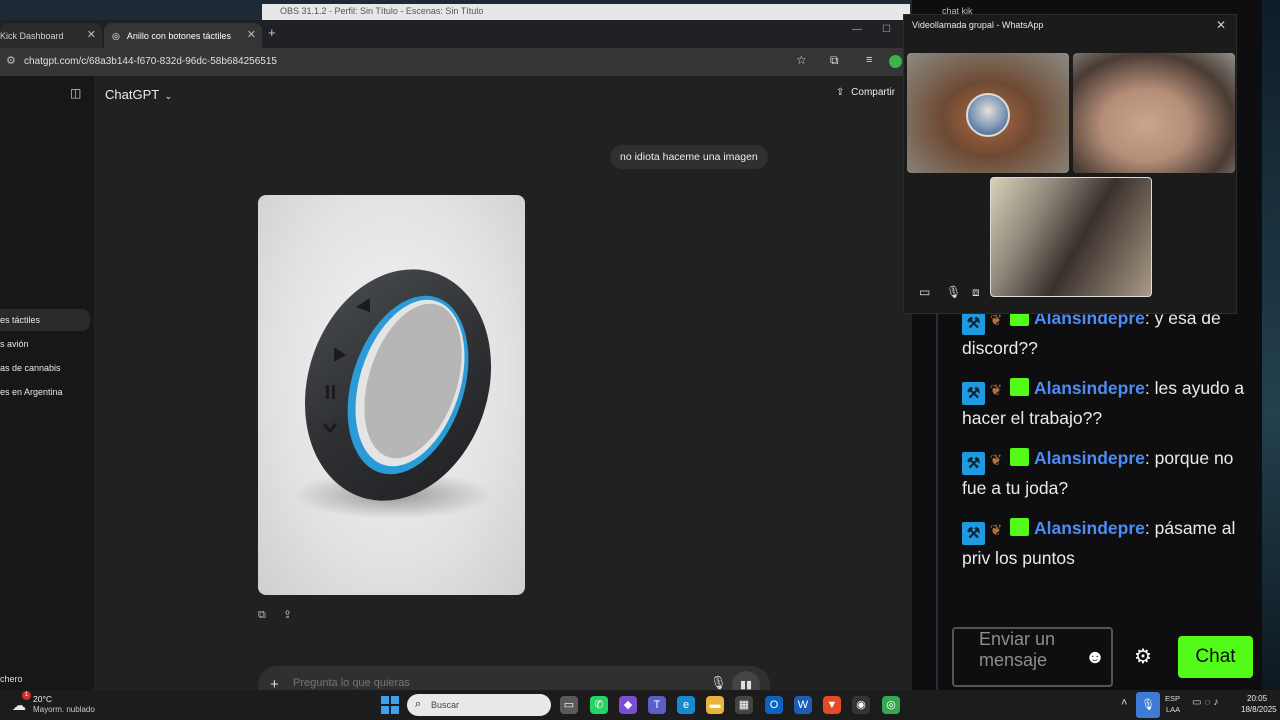  Describe the element at coordinates (75, 93) in the screenshot. I see `sidebar-toggle-icon: ◫` at that location.